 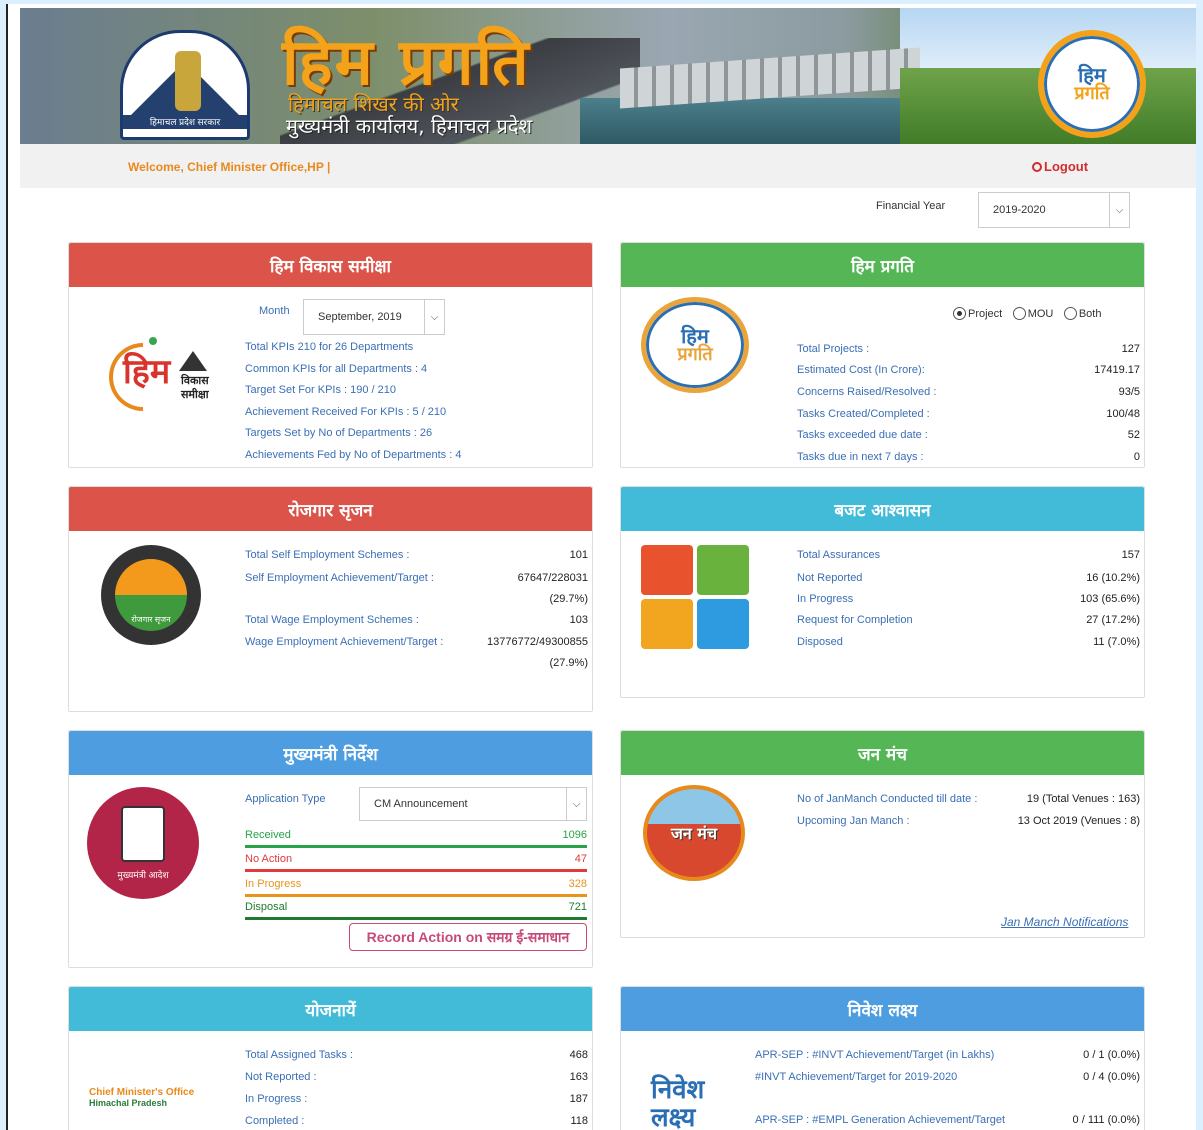 I want to click on panel-title: योजनायें, so click(x=330, y=1009).